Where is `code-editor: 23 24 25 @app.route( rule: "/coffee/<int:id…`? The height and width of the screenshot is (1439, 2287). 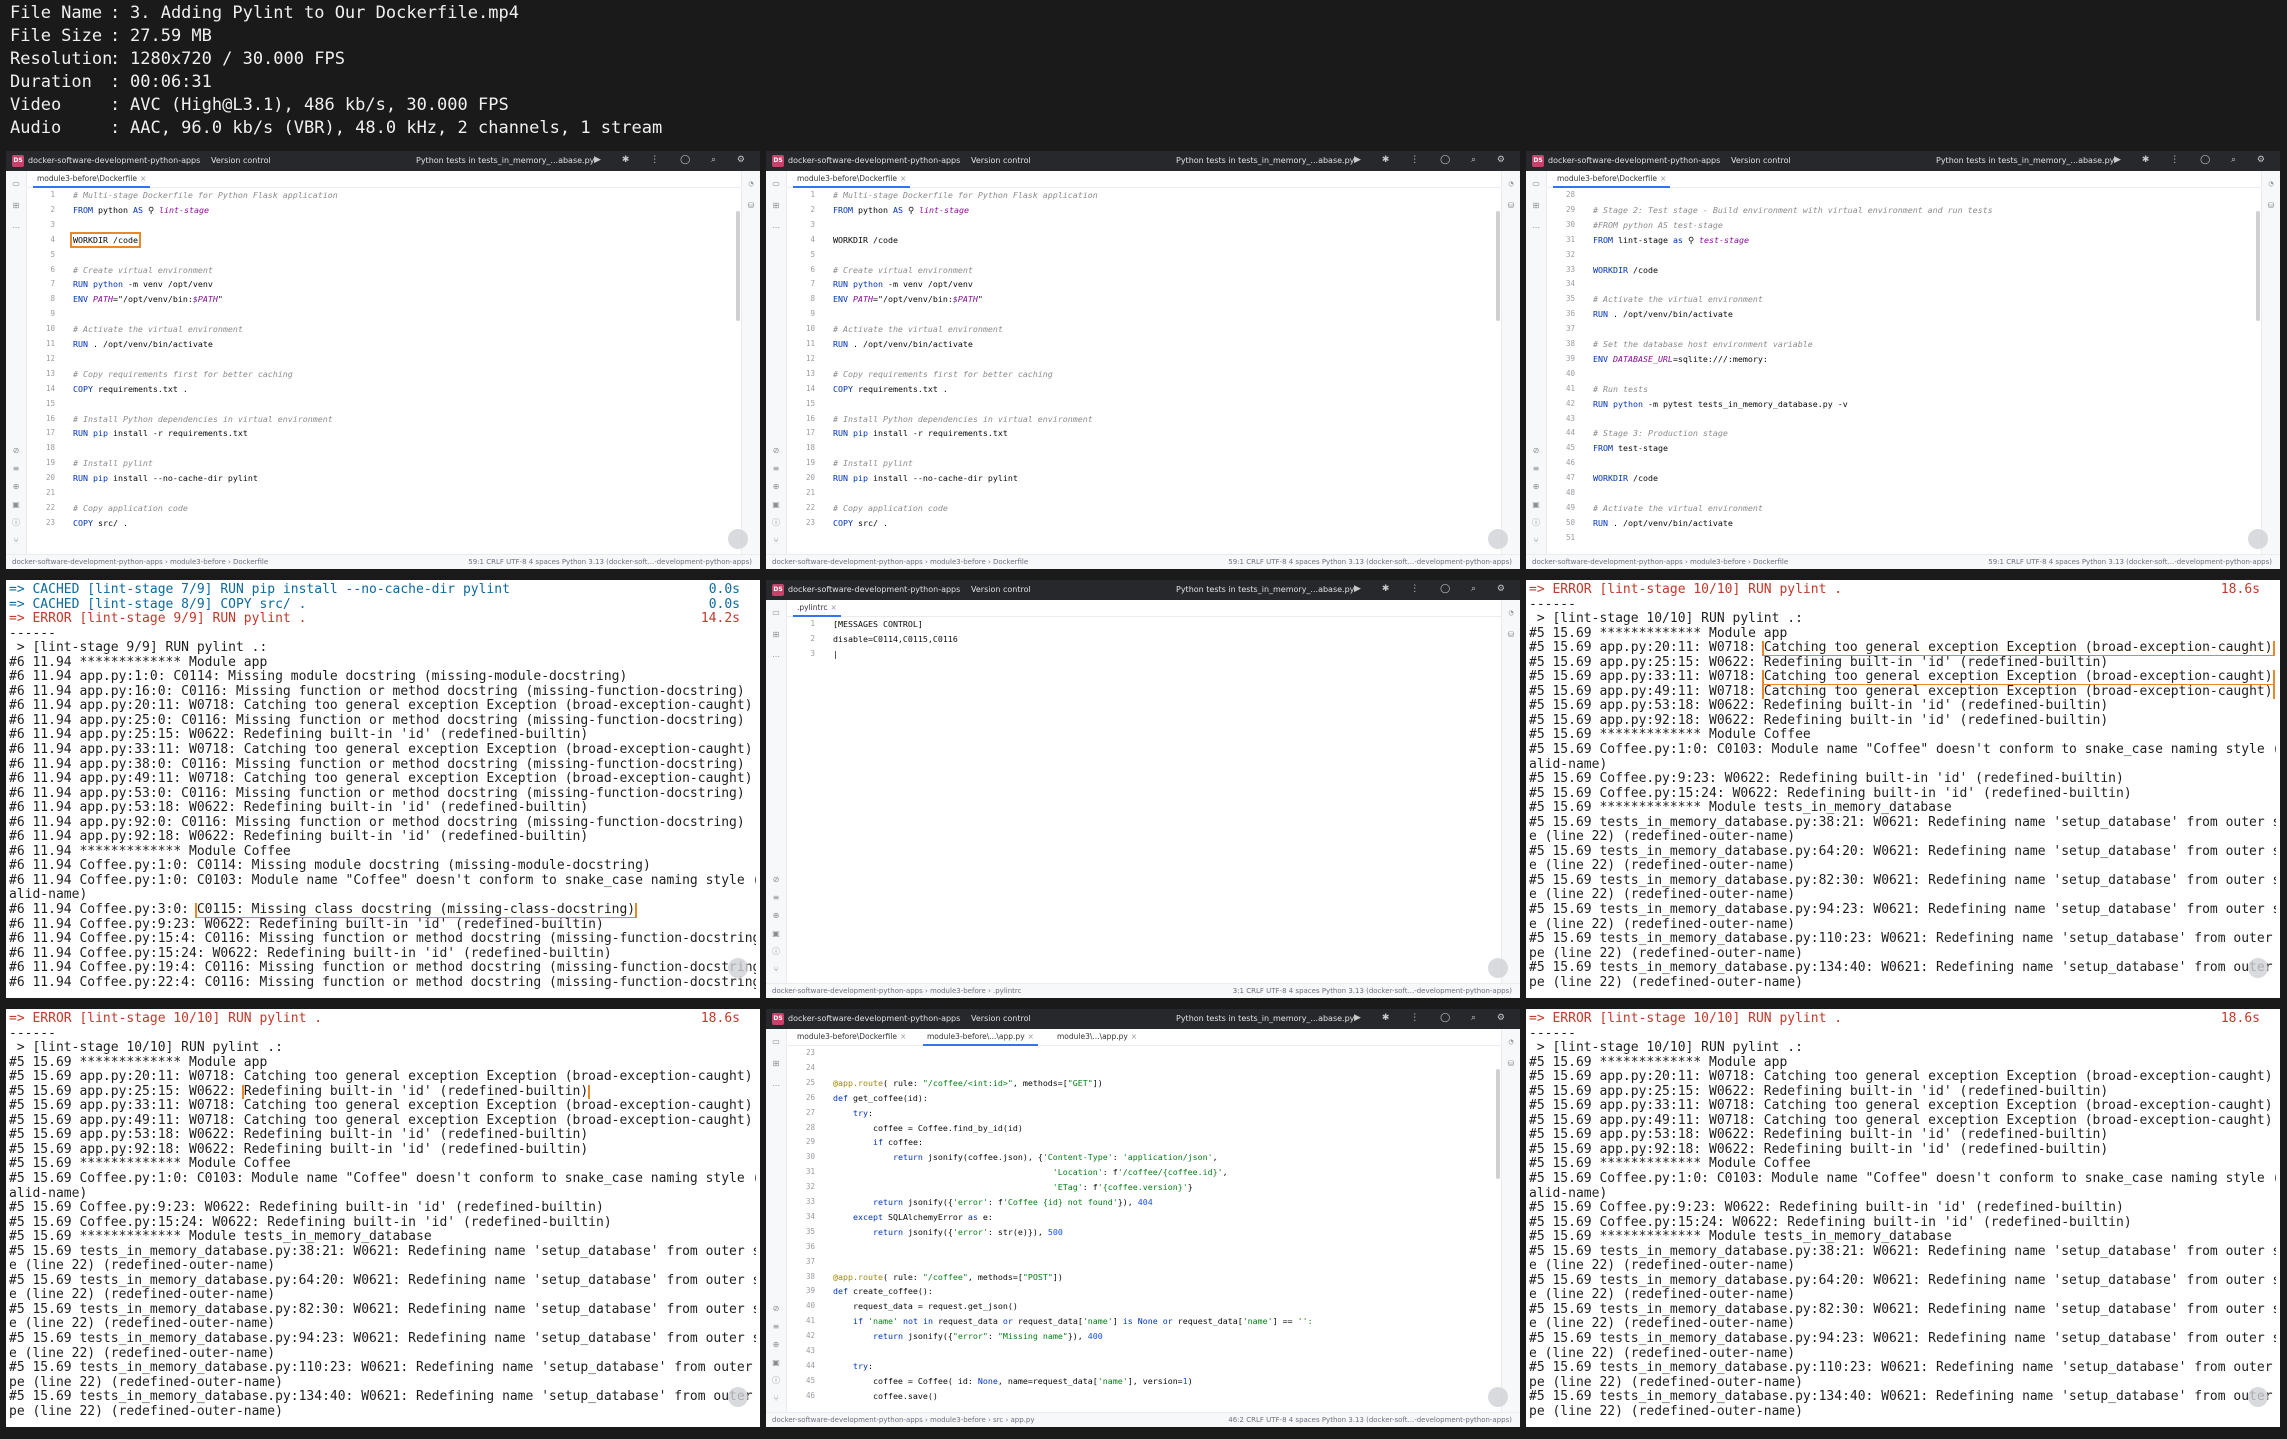 code-editor: 23 24 25 @app.route( rule: "/coffee/<int:id… is located at coordinates (1144, 1229).